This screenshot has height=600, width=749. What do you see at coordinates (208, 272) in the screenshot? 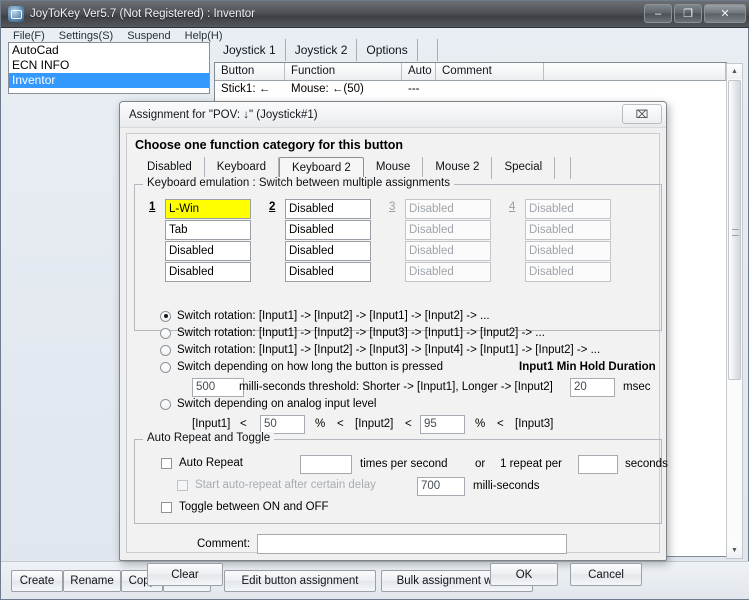
I see `slot-1-input-4: Disabled` at bounding box center [208, 272].